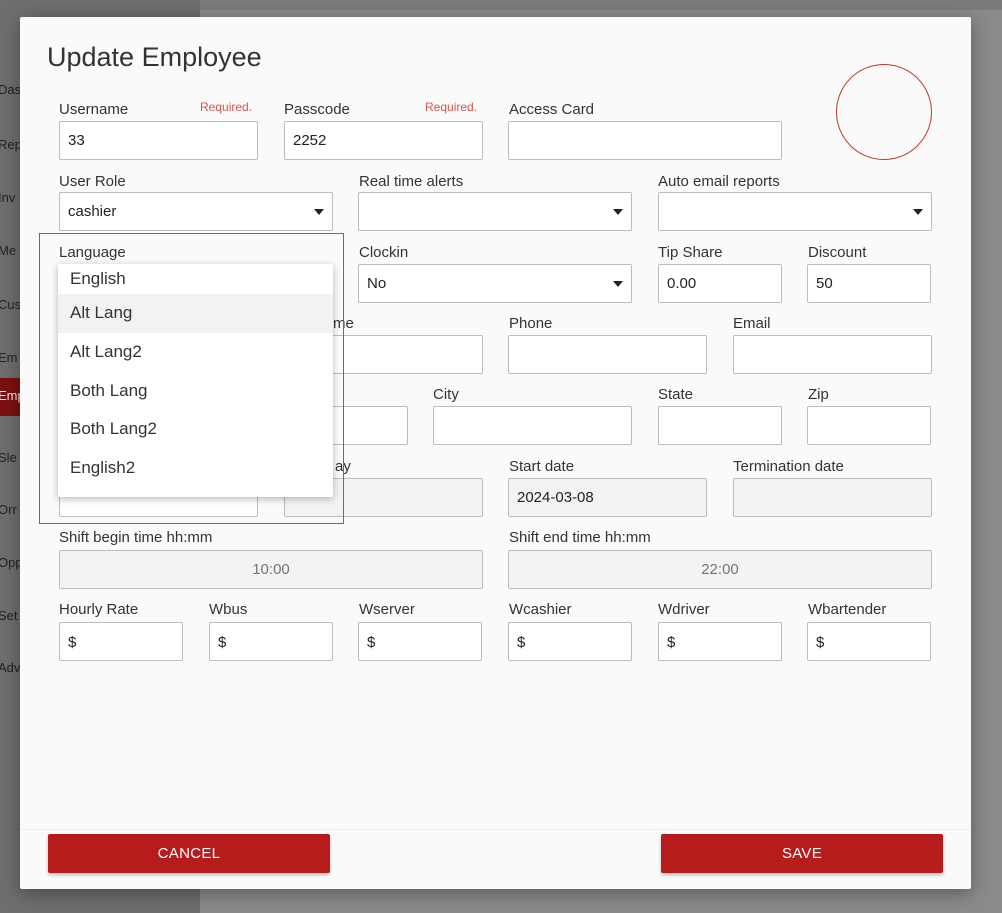 Image resolution: width=1002 pixels, height=913 pixels. I want to click on wcashier-input, so click(578, 641).